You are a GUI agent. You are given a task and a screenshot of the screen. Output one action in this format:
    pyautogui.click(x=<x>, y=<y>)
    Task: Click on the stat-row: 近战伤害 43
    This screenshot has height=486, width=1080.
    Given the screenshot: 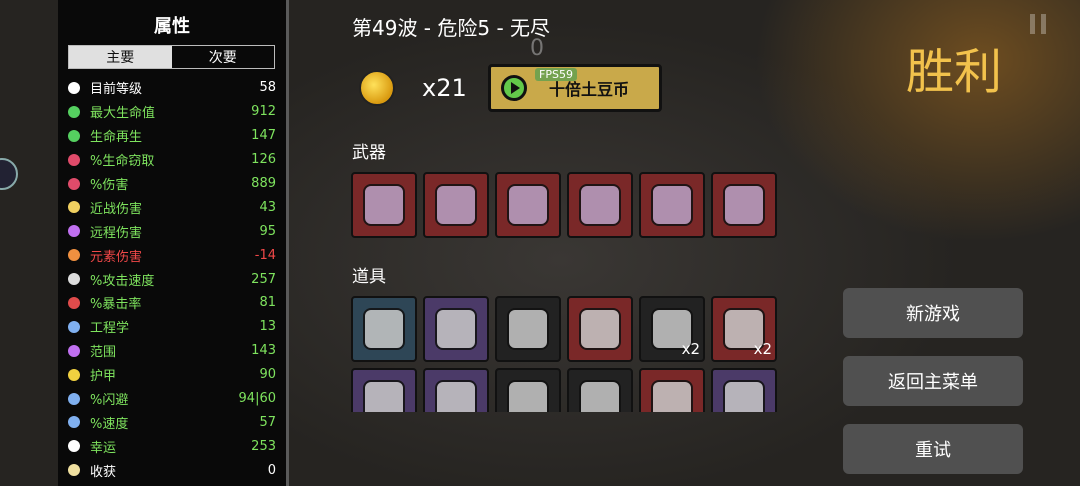 What is the action you would take?
    pyautogui.click(x=170, y=207)
    